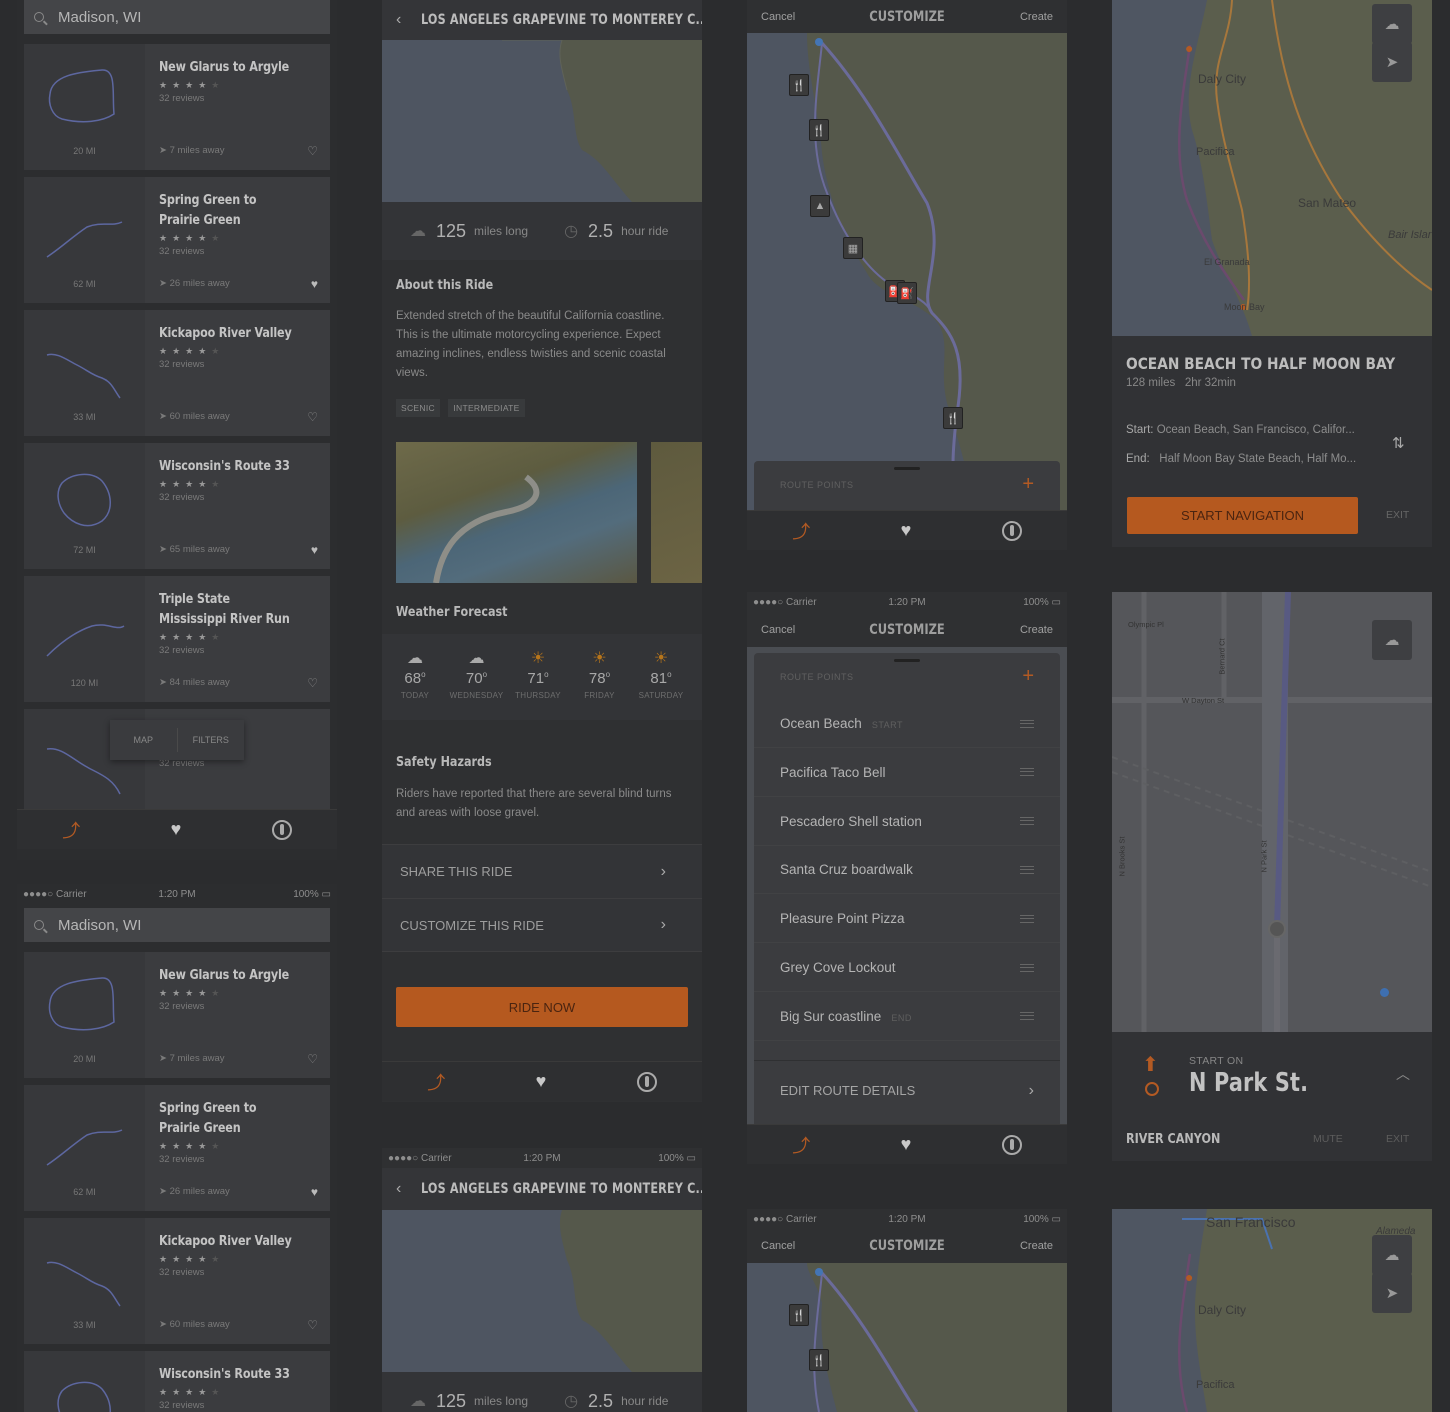 This screenshot has height=1412, width=1450. I want to click on photo-marker-icon: ▦, so click(853, 248).